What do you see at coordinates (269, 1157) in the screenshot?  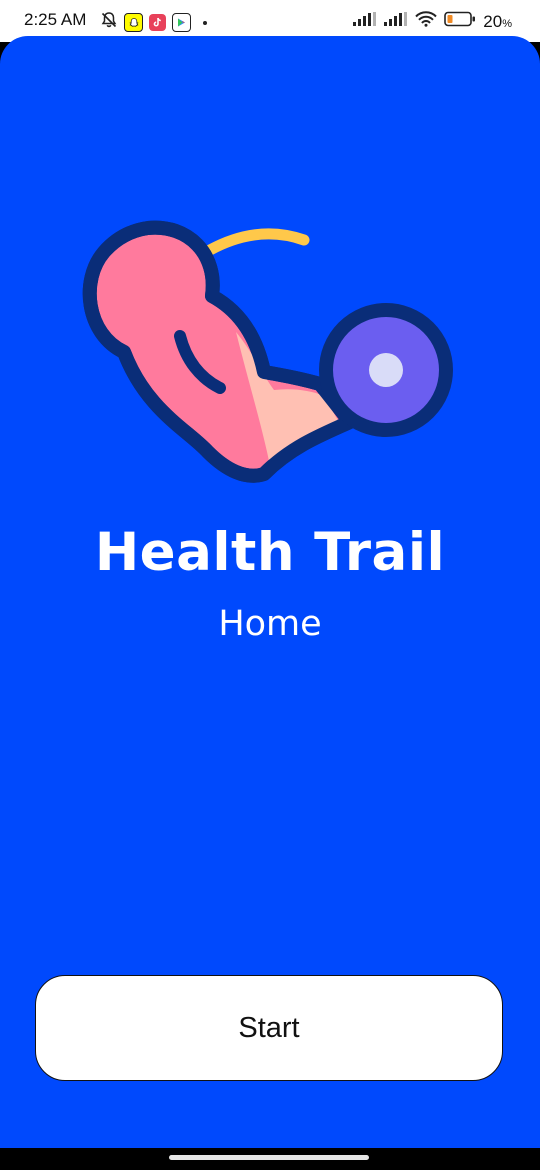 I see `home-indicator` at bounding box center [269, 1157].